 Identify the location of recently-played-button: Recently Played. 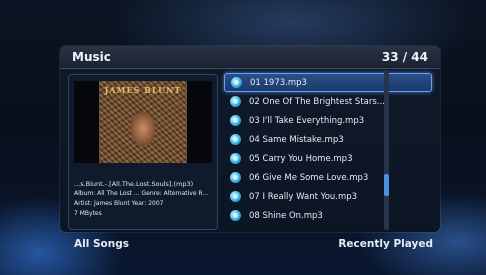
(385, 244).